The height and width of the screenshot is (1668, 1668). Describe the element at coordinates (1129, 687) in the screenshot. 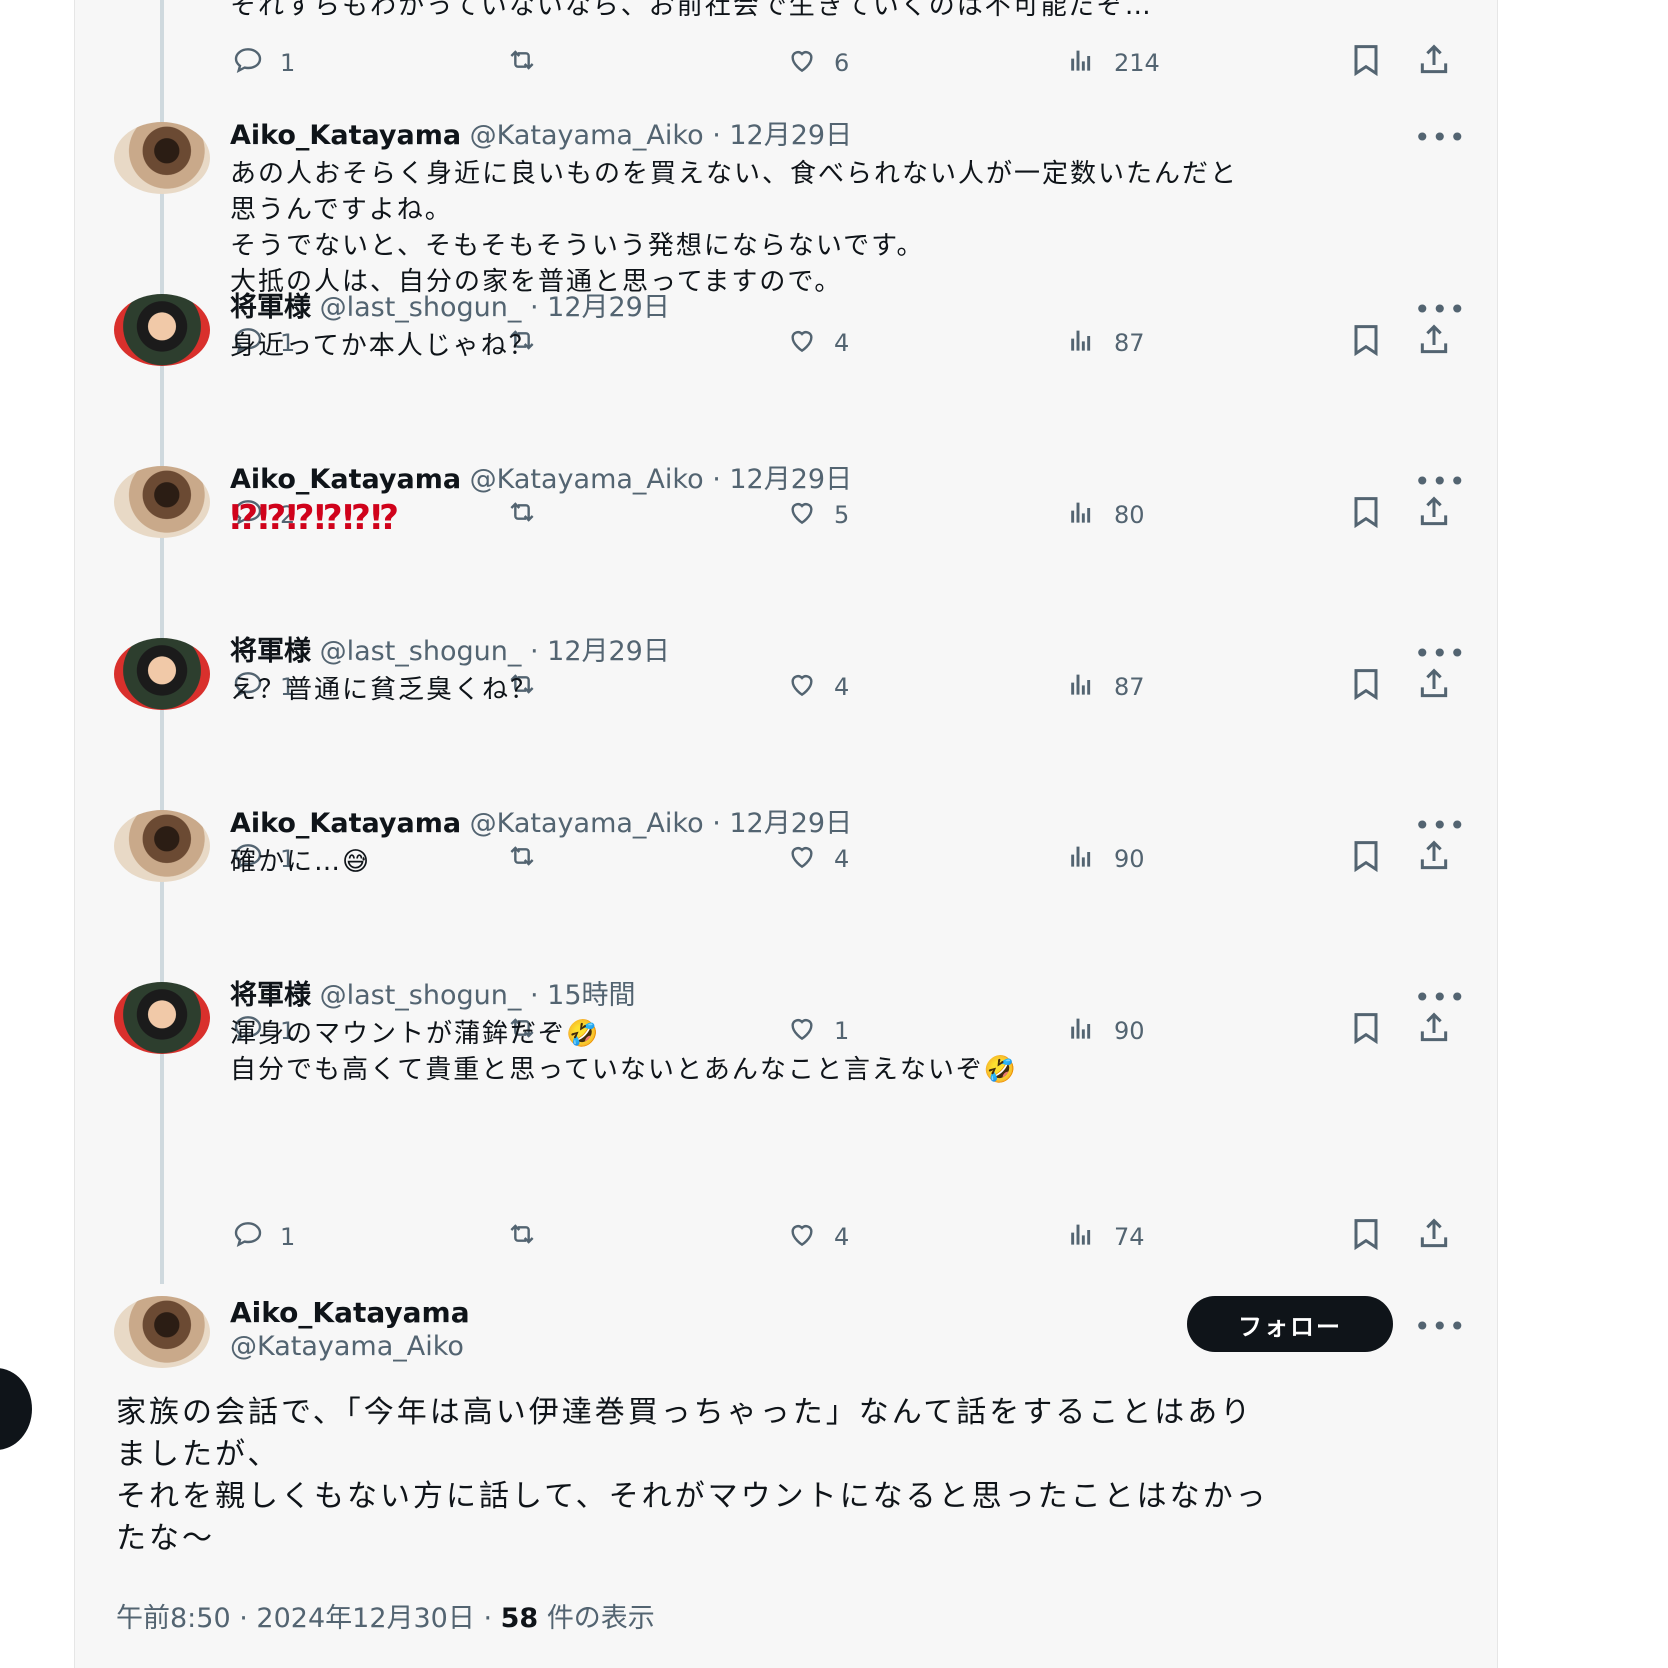

I see `action-count: 87` at that location.